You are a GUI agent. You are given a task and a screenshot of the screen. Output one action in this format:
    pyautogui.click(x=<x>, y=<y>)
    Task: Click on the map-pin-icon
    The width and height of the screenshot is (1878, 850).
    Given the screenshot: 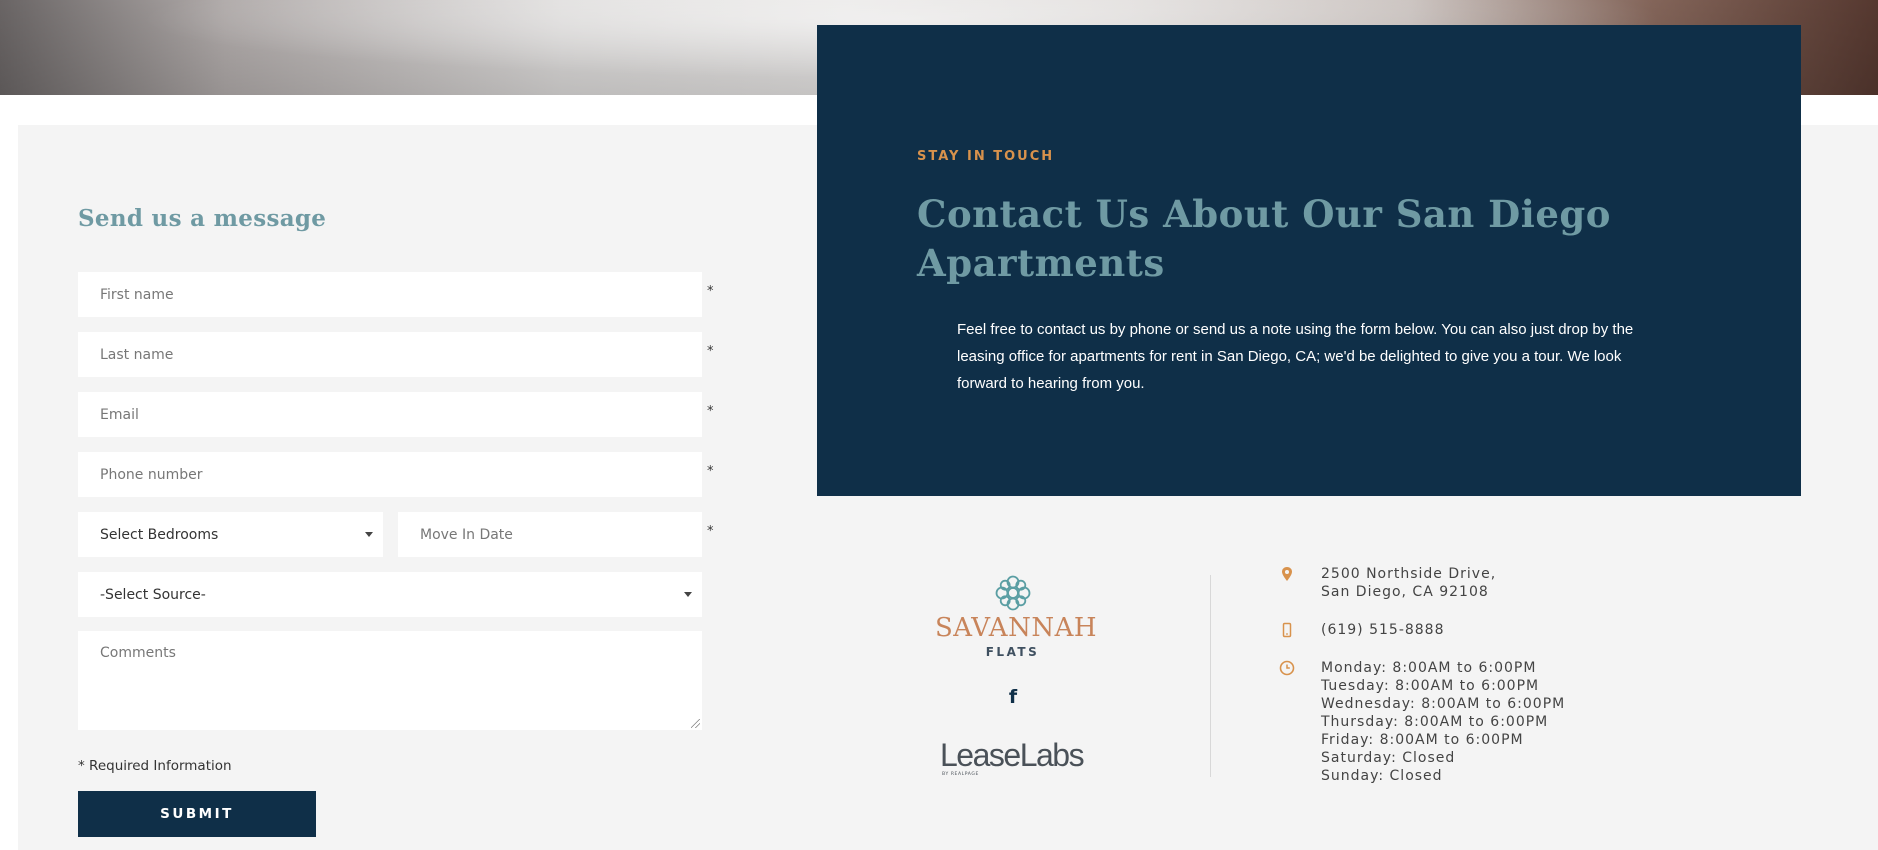 What is the action you would take?
    pyautogui.click(x=1287, y=574)
    